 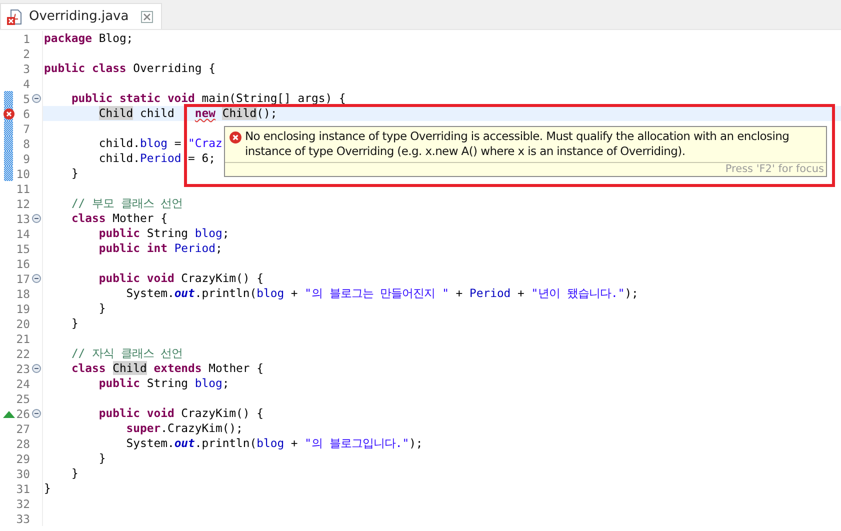 What do you see at coordinates (23, 309) in the screenshot?
I see `line-number: 19` at bounding box center [23, 309].